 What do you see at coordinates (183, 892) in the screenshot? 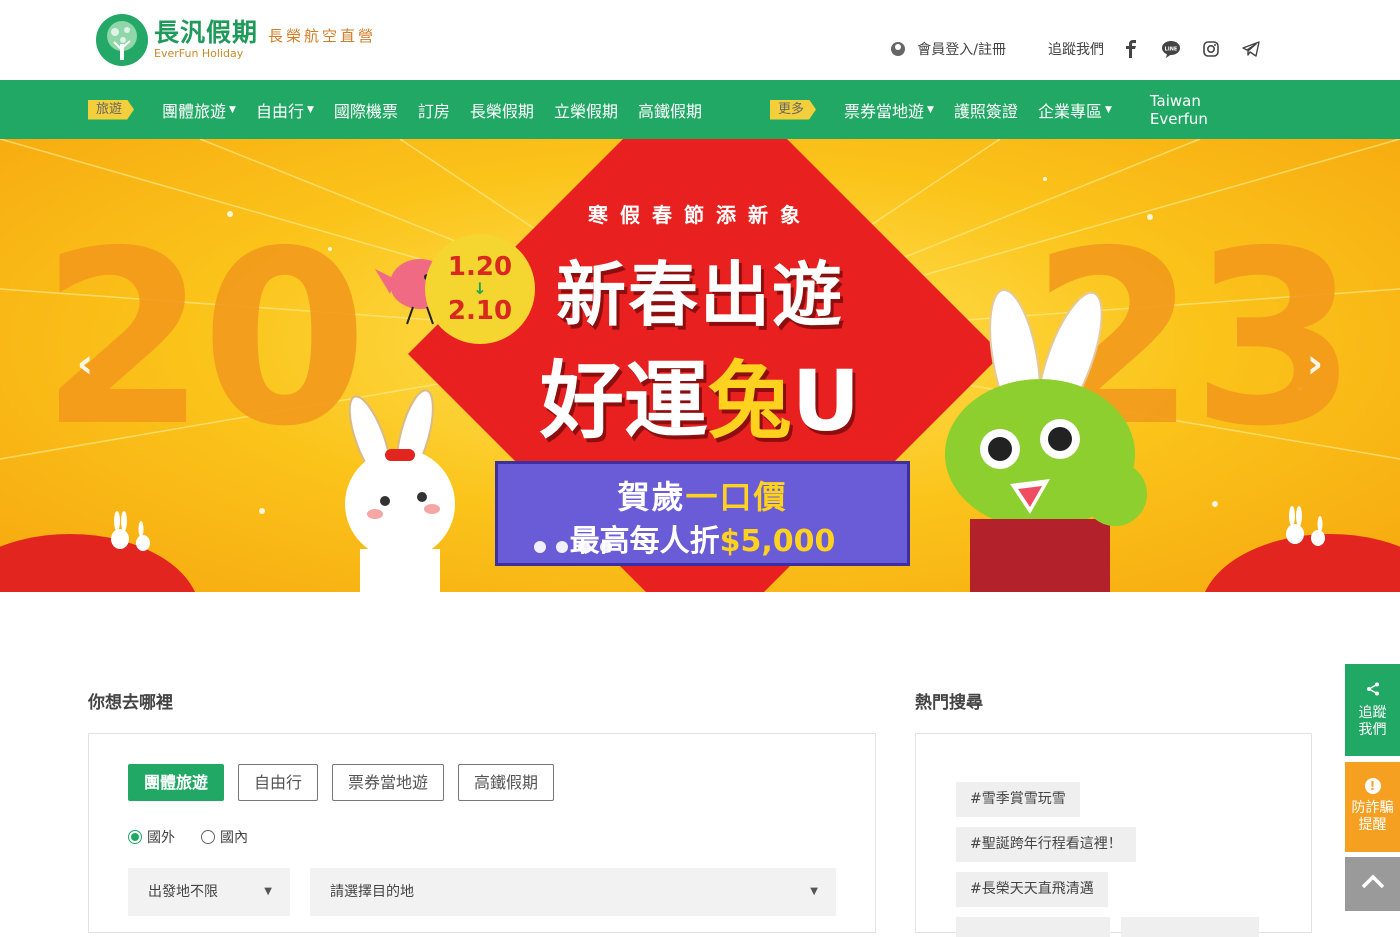
I see `origin-select-value: 出發地不限` at bounding box center [183, 892].